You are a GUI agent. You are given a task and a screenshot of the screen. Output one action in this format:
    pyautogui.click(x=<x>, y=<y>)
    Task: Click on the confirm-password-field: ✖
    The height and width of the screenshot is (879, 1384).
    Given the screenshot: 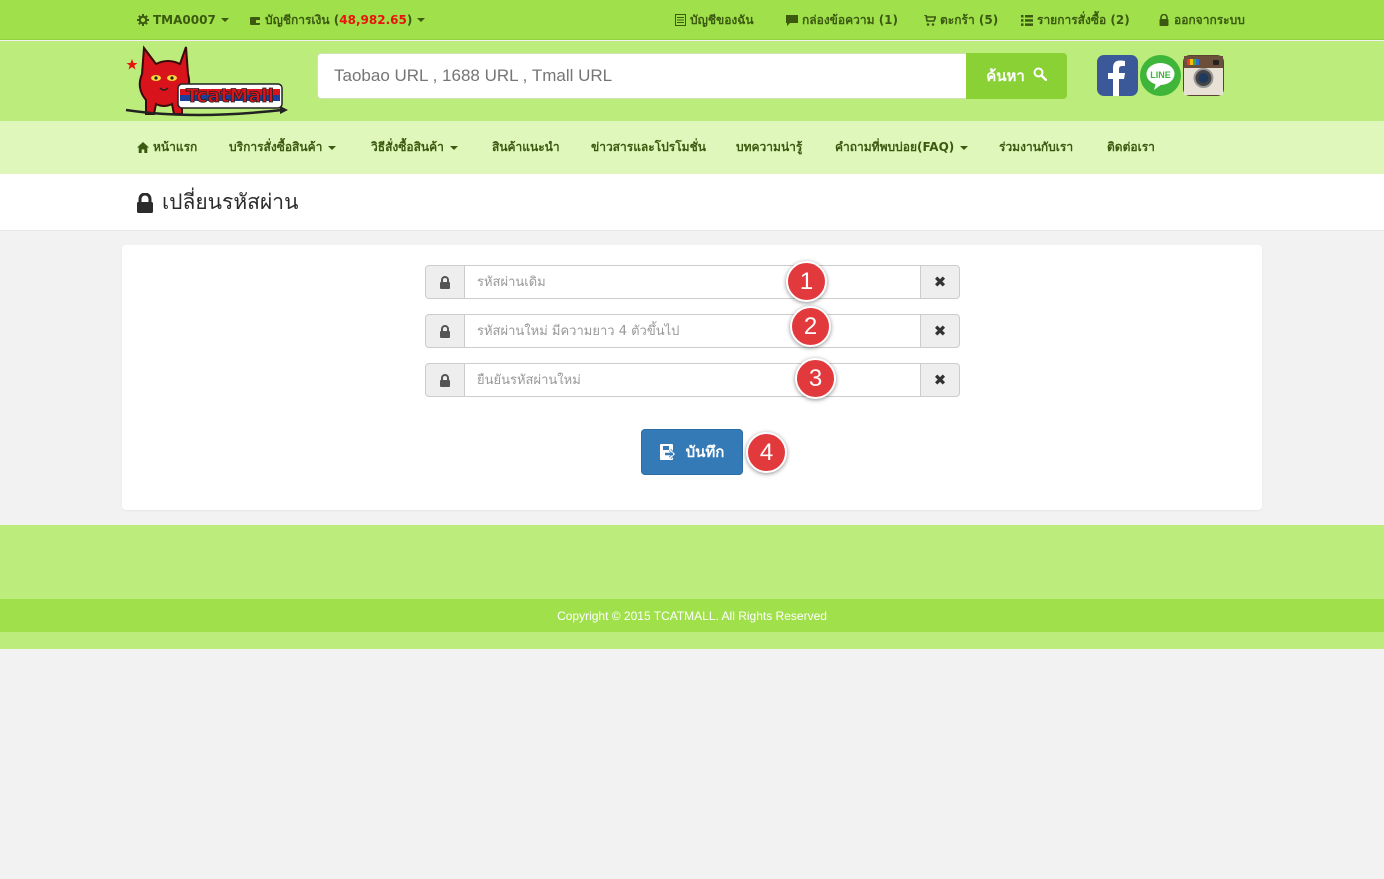 What is the action you would take?
    pyautogui.click(x=692, y=380)
    